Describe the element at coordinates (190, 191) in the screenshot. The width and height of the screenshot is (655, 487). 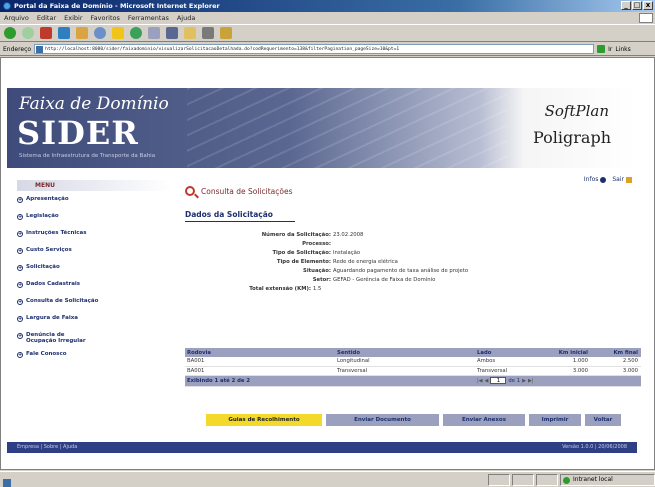
I see `magnifier-icon` at that location.